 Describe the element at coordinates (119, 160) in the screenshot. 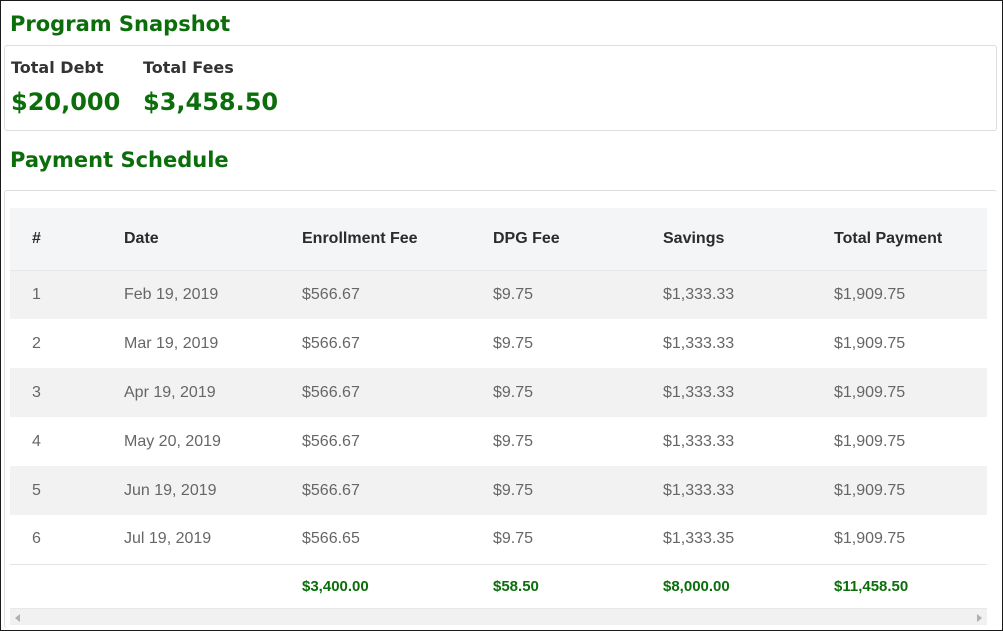

I see `payment-schedule-title: Payment Schedule` at that location.